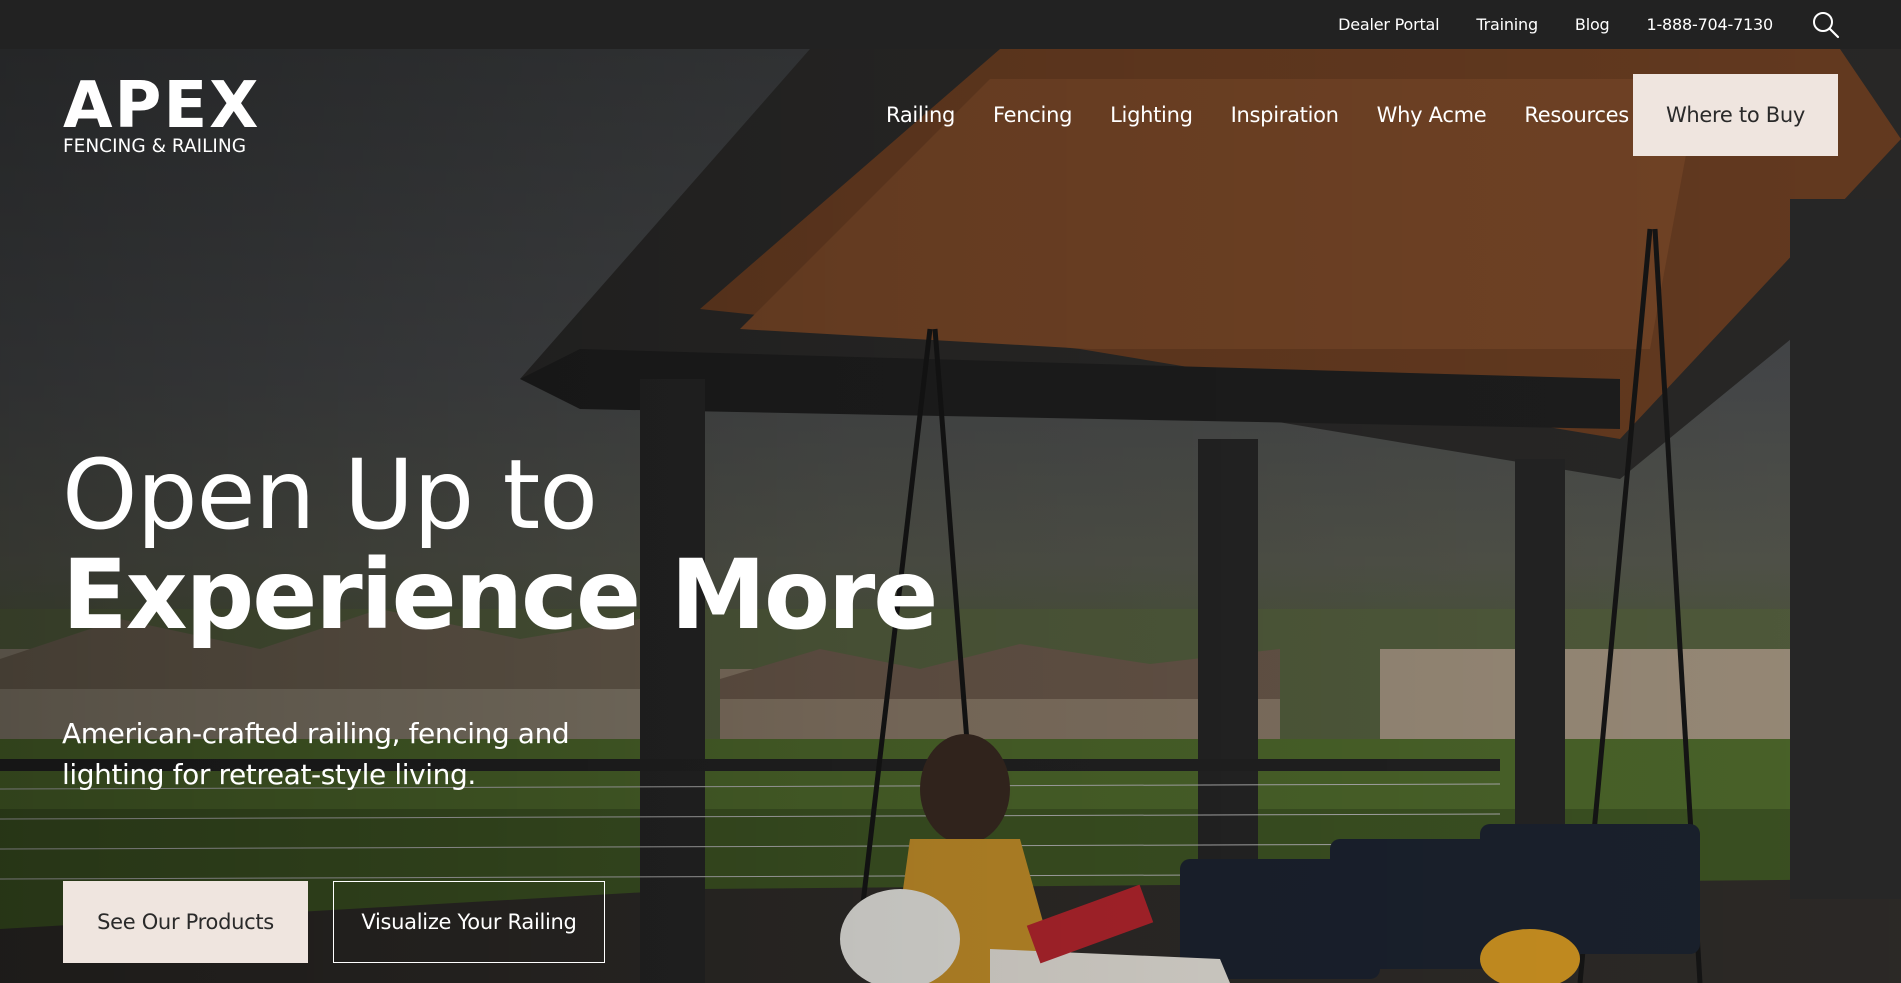  What do you see at coordinates (185, 922) in the screenshot?
I see `see-our-products-button: See Our Products` at bounding box center [185, 922].